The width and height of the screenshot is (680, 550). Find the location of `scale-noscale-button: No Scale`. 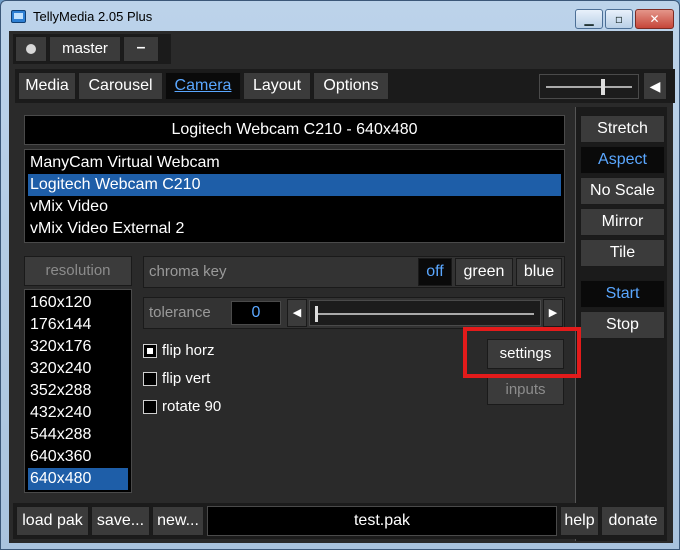

scale-noscale-button: No Scale is located at coordinates (622, 191).